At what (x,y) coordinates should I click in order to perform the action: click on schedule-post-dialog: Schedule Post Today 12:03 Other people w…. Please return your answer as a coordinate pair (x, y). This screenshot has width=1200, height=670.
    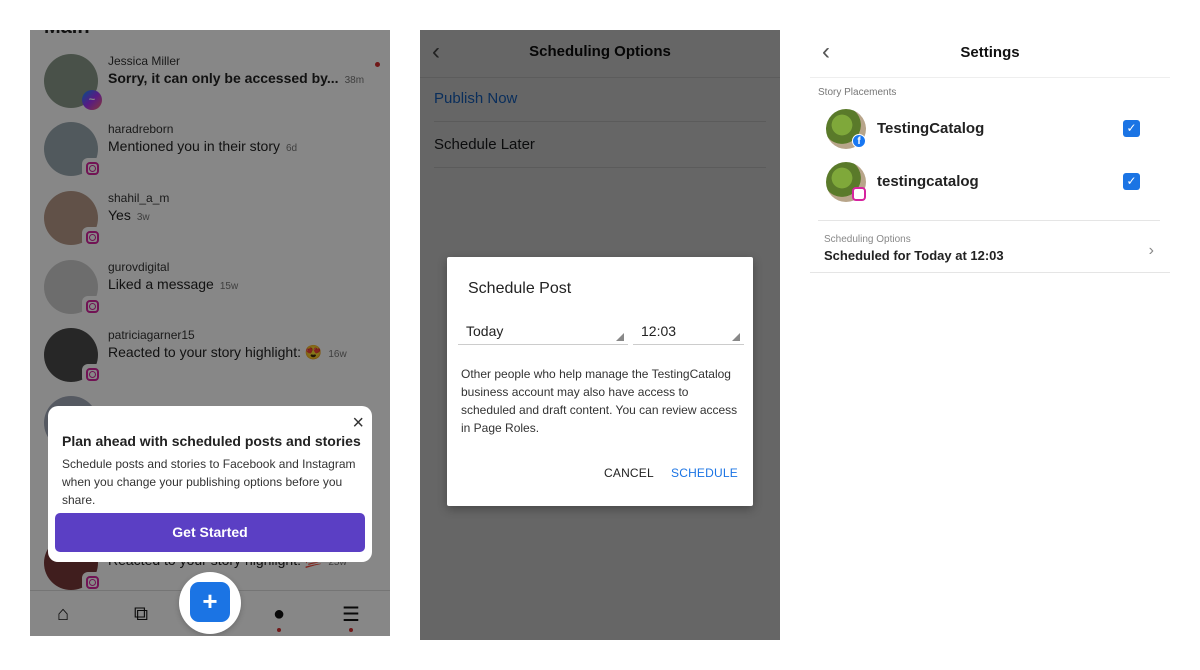
    Looking at the image, I should click on (600, 381).